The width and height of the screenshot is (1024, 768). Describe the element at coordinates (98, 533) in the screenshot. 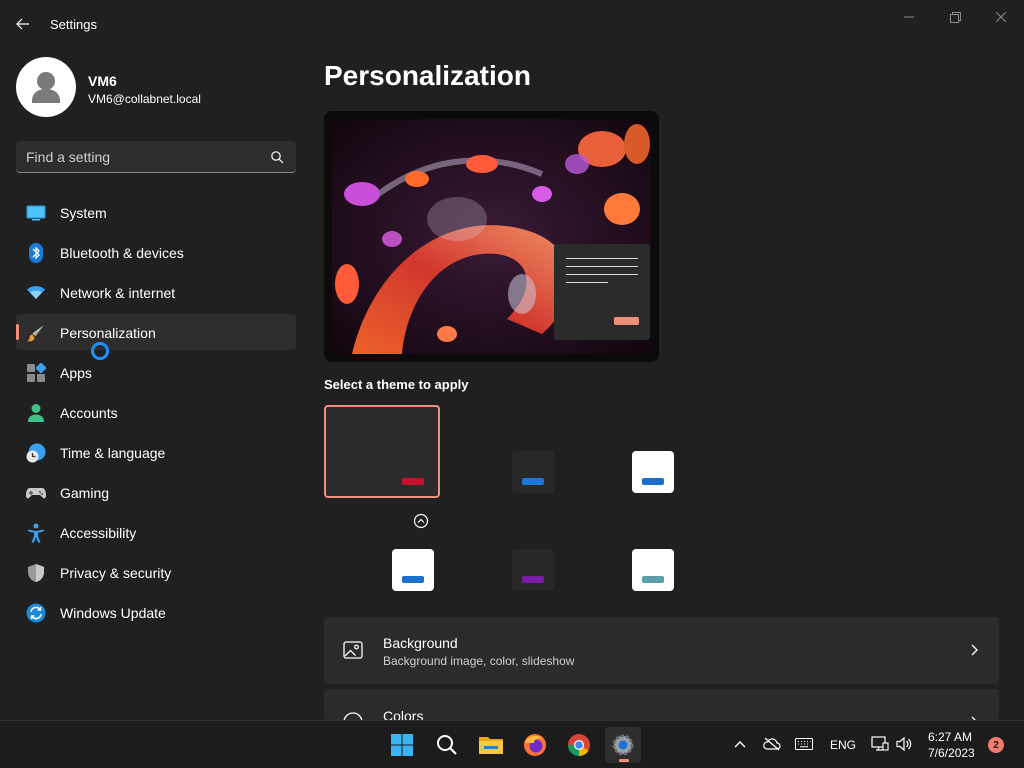

I see `sidebar-item-label: Accessibility` at that location.